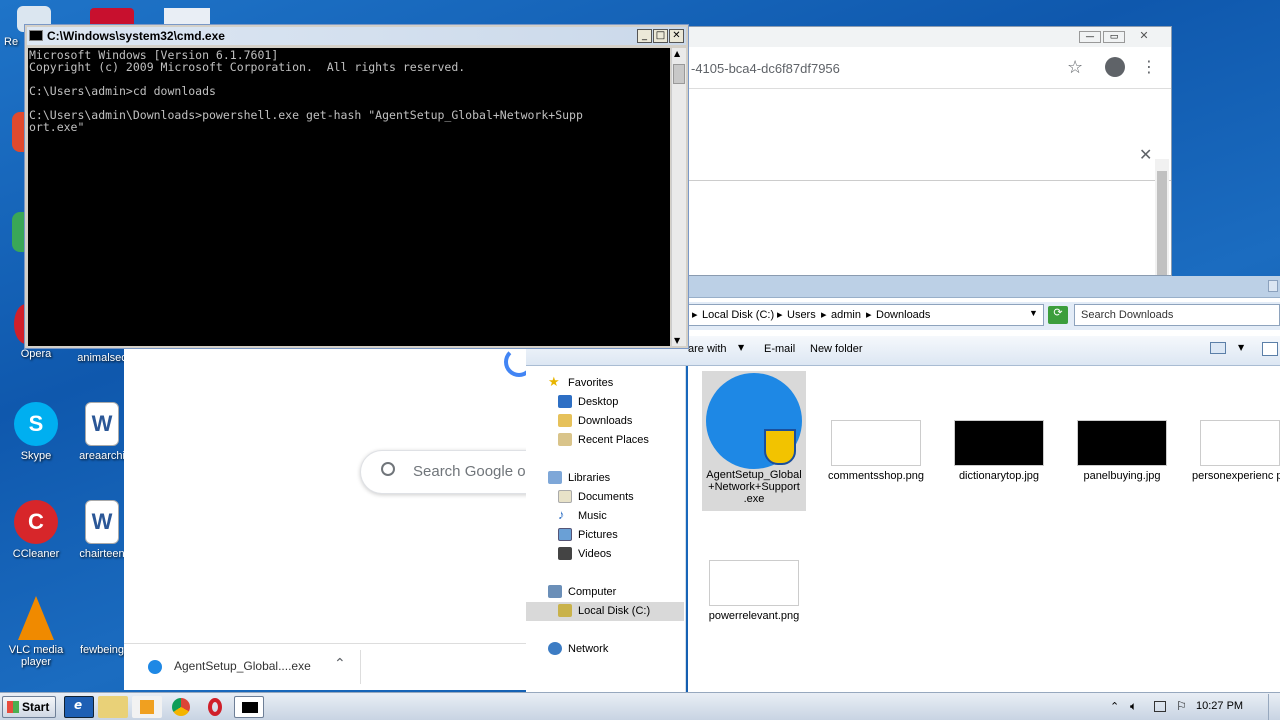 Image resolution: width=1280 pixels, height=720 pixels. Describe the element at coordinates (1160, 706) in the screenshot. I see `network-tray-icon` at that location.